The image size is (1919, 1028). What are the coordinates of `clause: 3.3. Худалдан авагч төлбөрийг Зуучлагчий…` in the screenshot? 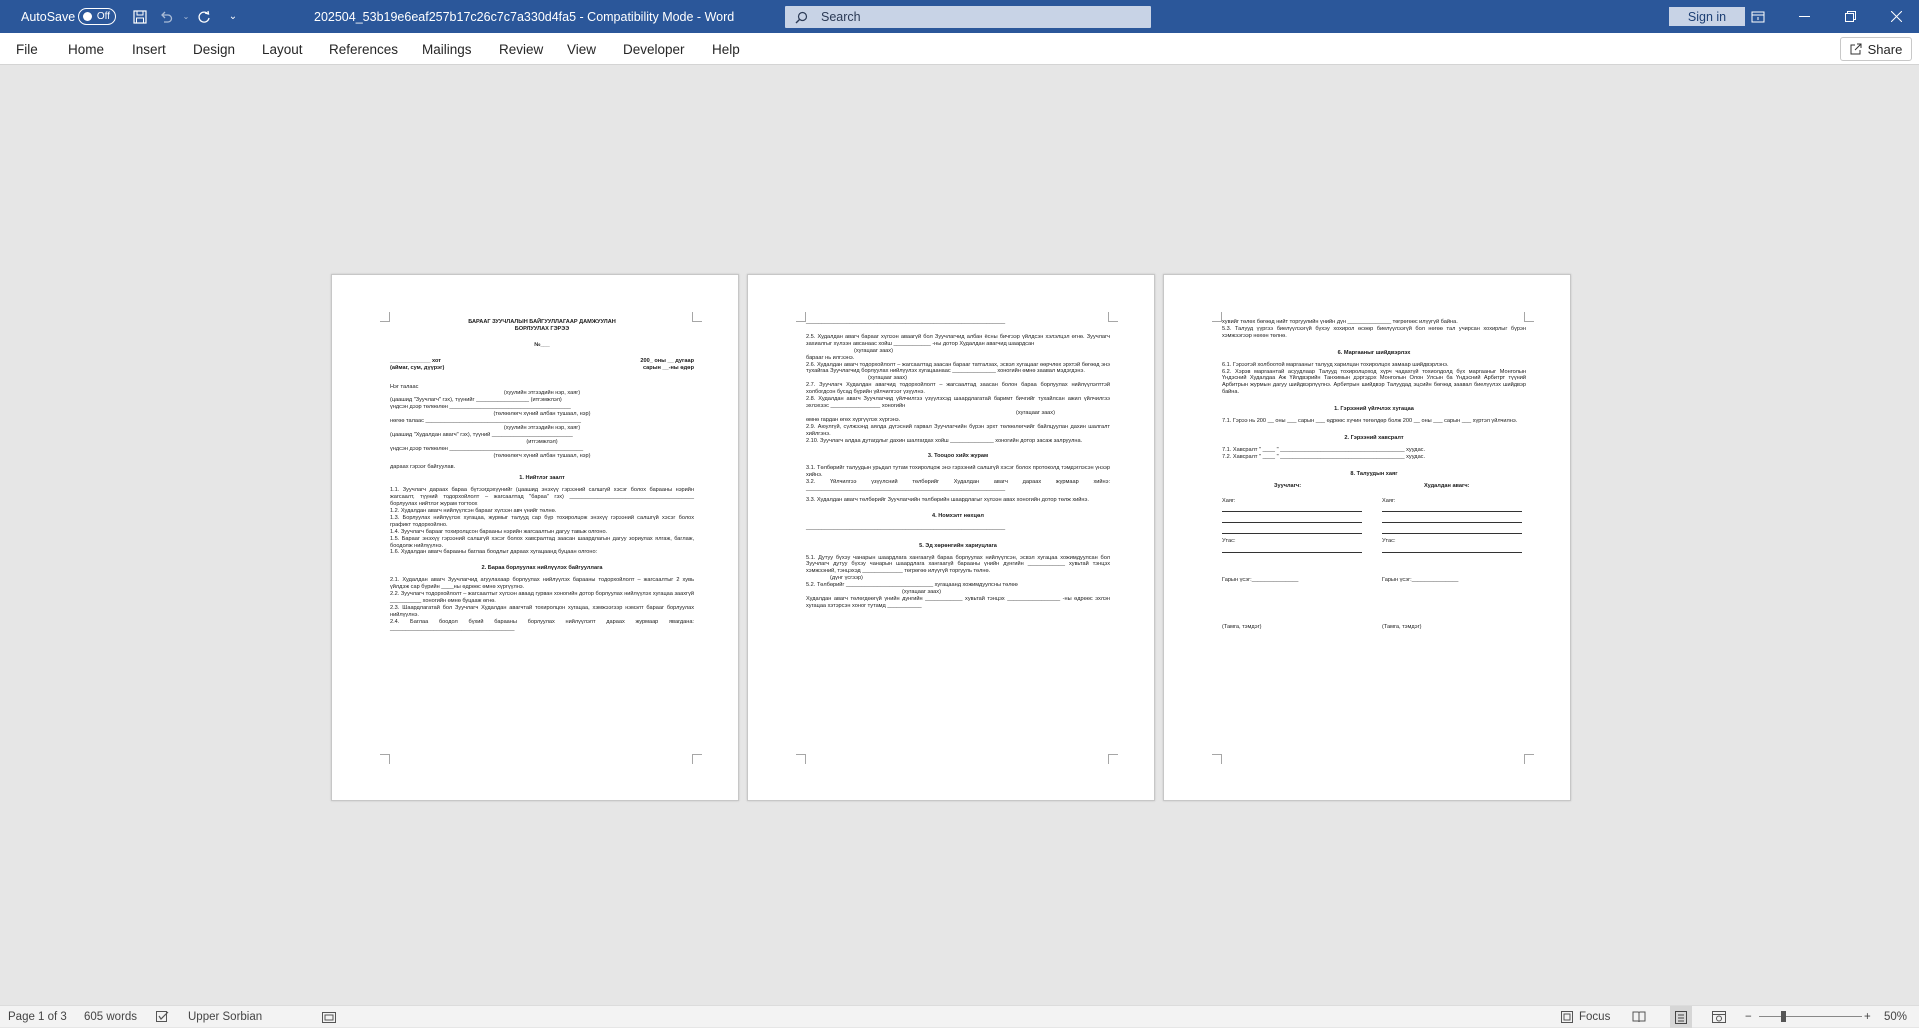 It's located at (947, 499).